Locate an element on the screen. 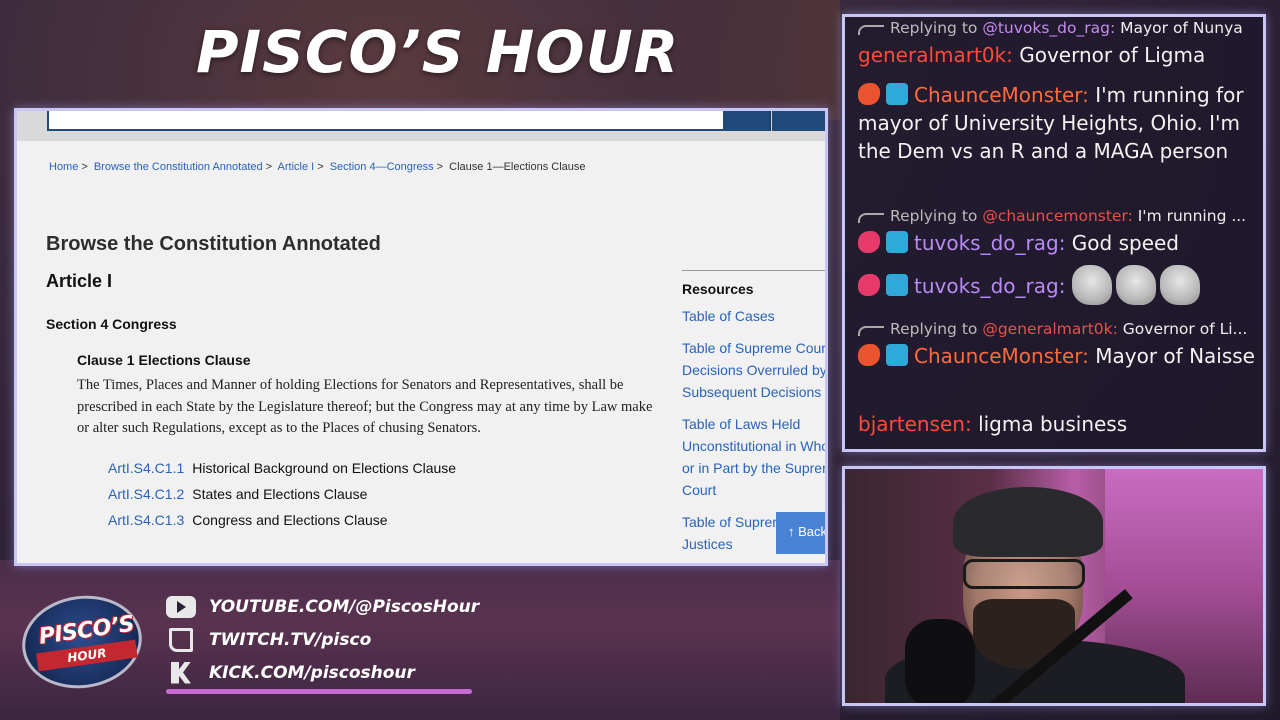  search-input is located at coordinates (386, 121).